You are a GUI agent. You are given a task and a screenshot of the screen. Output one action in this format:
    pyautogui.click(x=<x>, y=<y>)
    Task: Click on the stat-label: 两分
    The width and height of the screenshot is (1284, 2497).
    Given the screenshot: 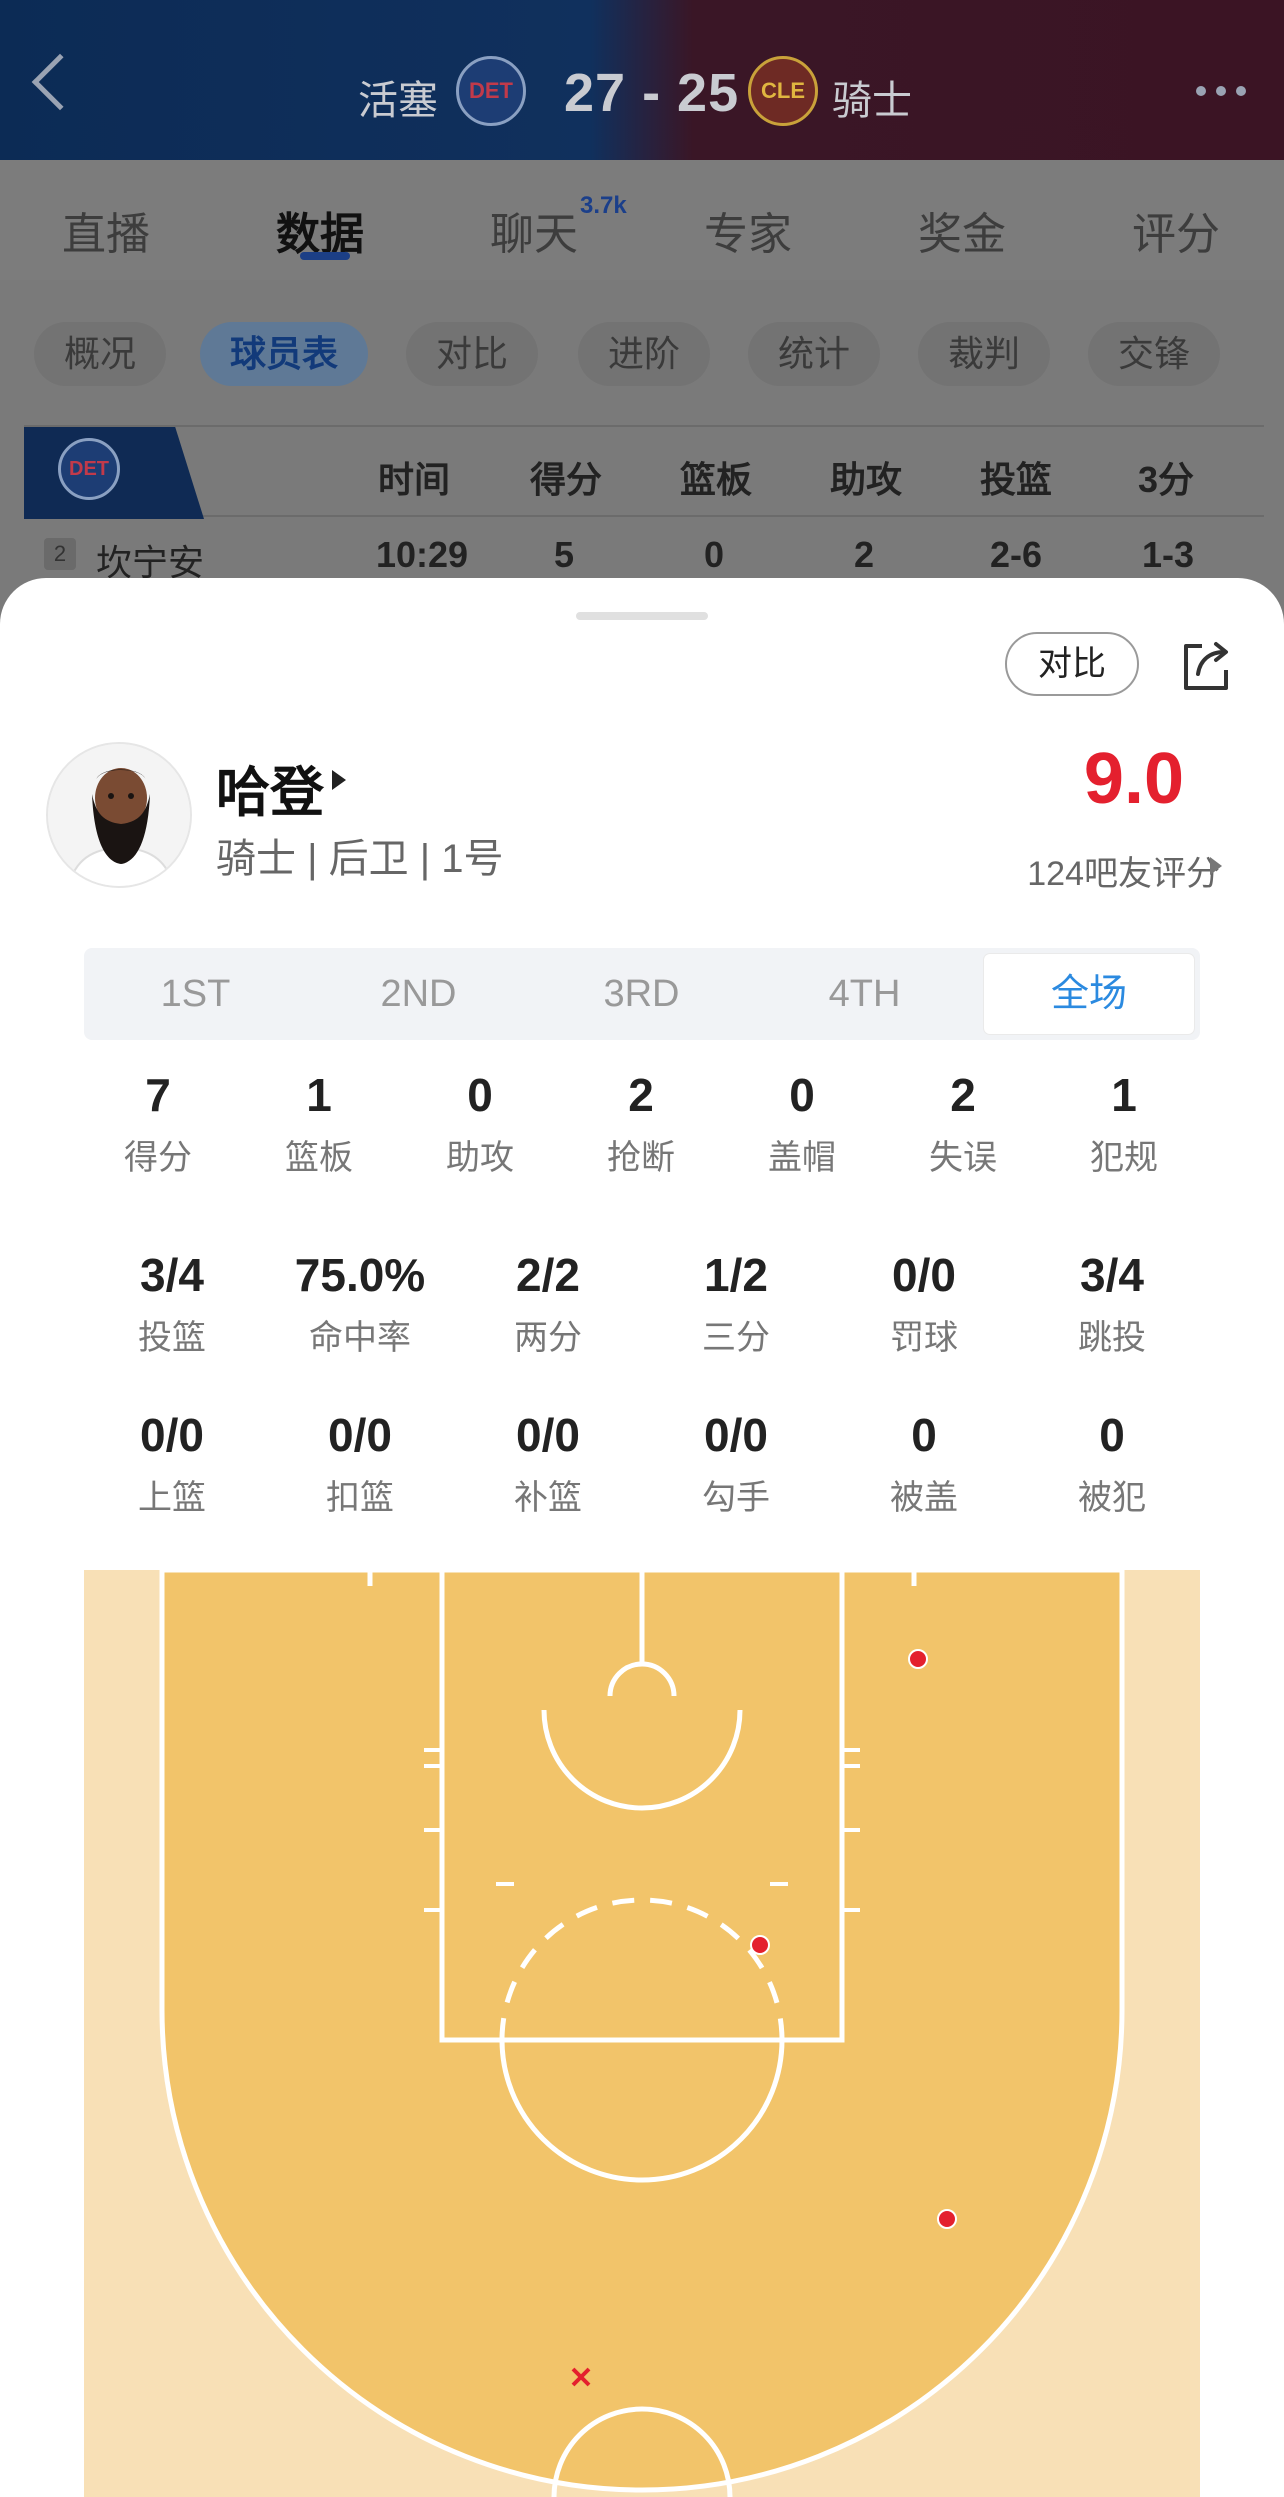 What is the action you would take?
    pyautogui.click(x=548, y=1338)
    